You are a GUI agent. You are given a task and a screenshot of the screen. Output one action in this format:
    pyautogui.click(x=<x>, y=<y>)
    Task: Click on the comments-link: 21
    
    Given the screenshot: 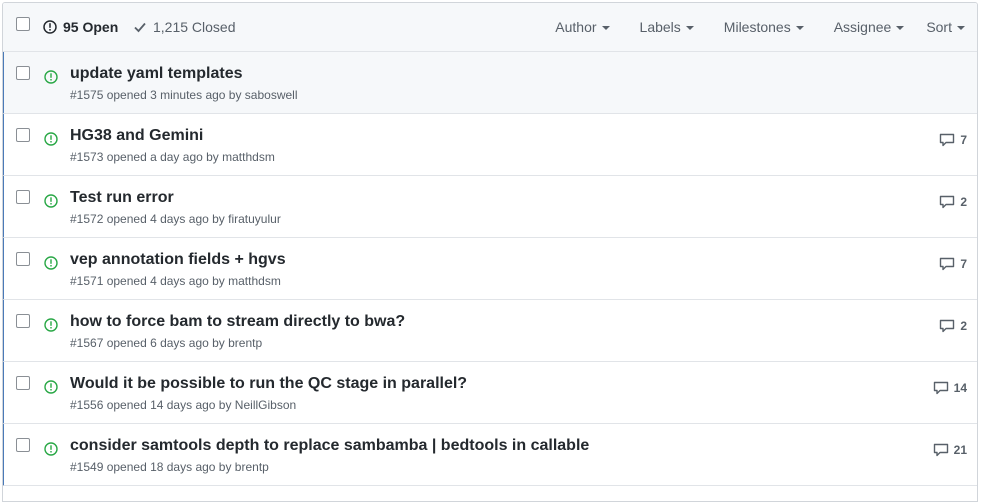 What is the action you would take?
    pyautogui.click(x=950, y=450)
    